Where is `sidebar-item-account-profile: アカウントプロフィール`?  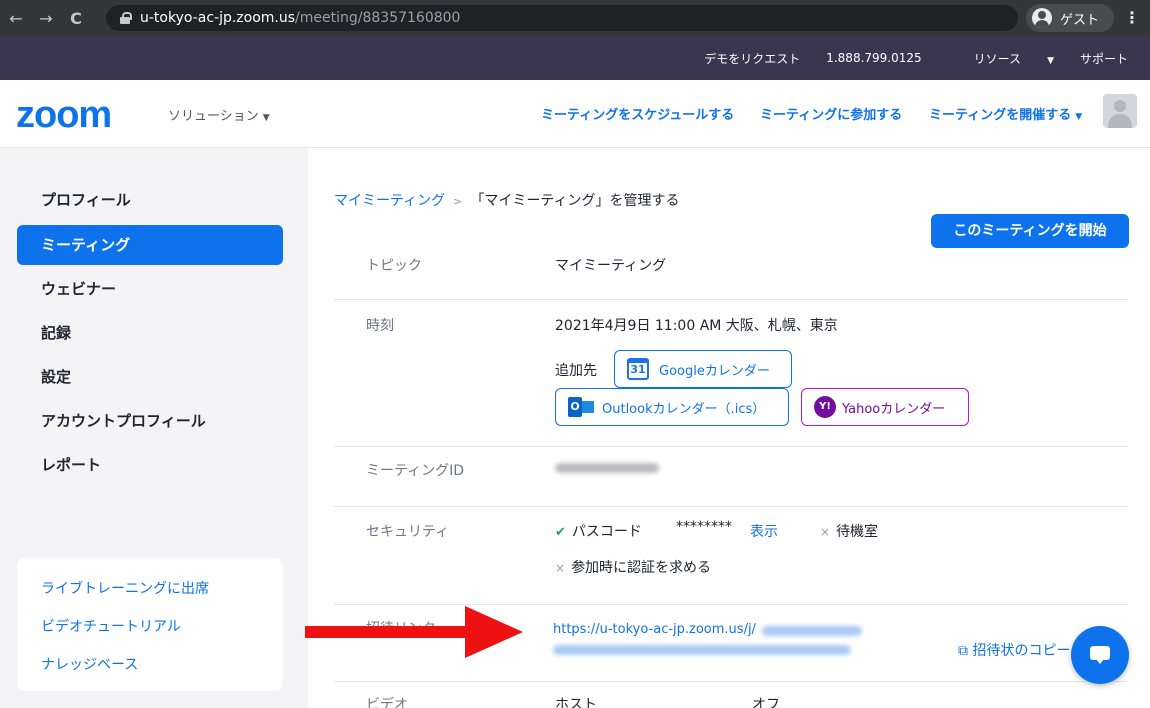
sidebar-item-account-profile: アカウントプロフィール is located at coordinates (150, 421).